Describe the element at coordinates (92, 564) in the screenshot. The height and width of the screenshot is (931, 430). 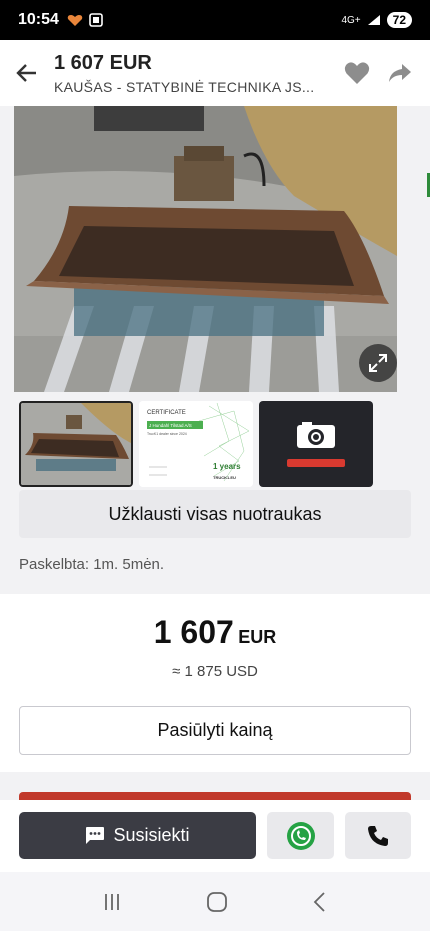
I see `posted-date: Paskelbta: 1m. 5mėn.` at that location.